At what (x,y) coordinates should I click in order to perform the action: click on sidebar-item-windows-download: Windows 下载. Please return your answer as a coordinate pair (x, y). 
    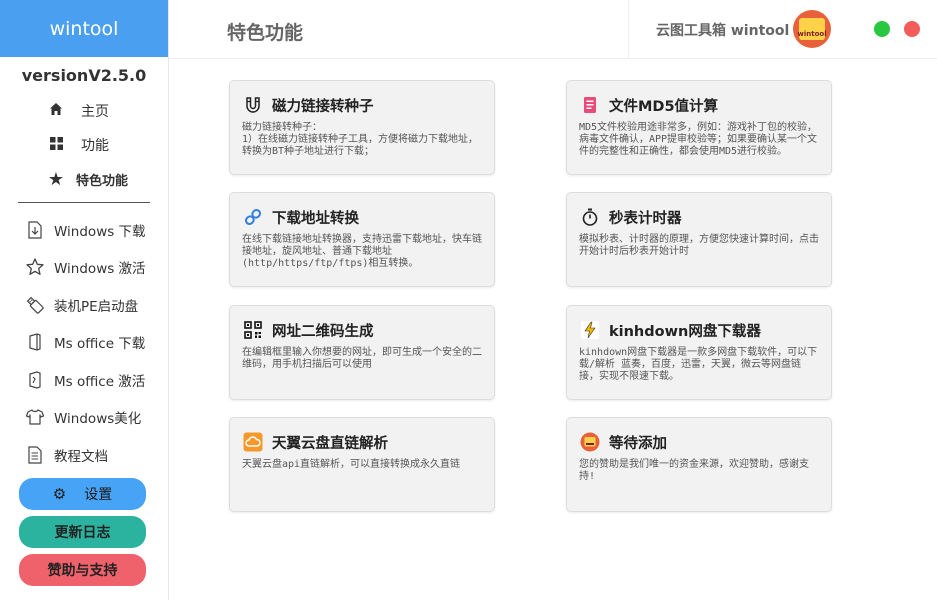
    Looking at the image, I should click on (84, 230).